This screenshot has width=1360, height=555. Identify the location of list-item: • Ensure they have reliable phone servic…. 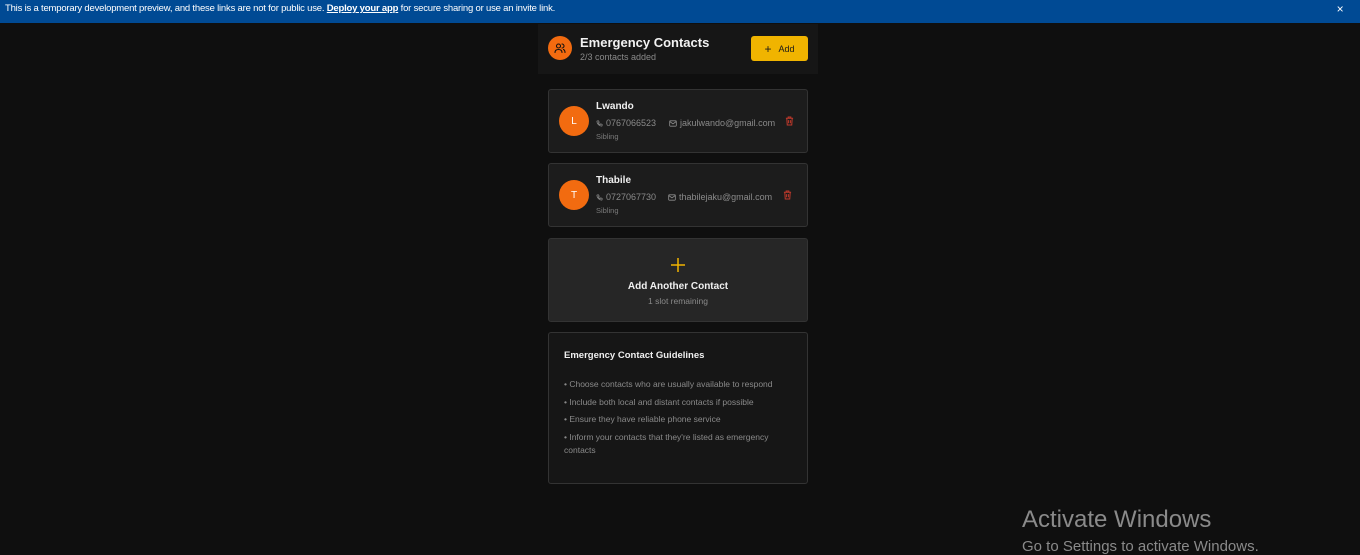
(642, 419).